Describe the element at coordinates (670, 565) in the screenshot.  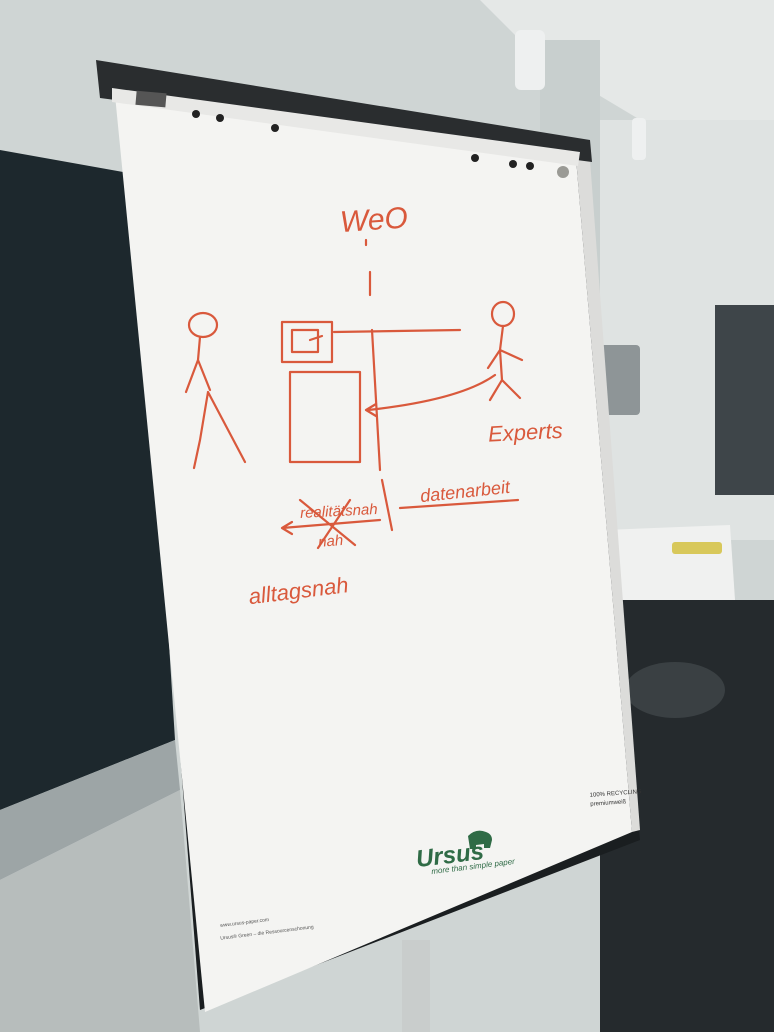
I see `sink` at that location.